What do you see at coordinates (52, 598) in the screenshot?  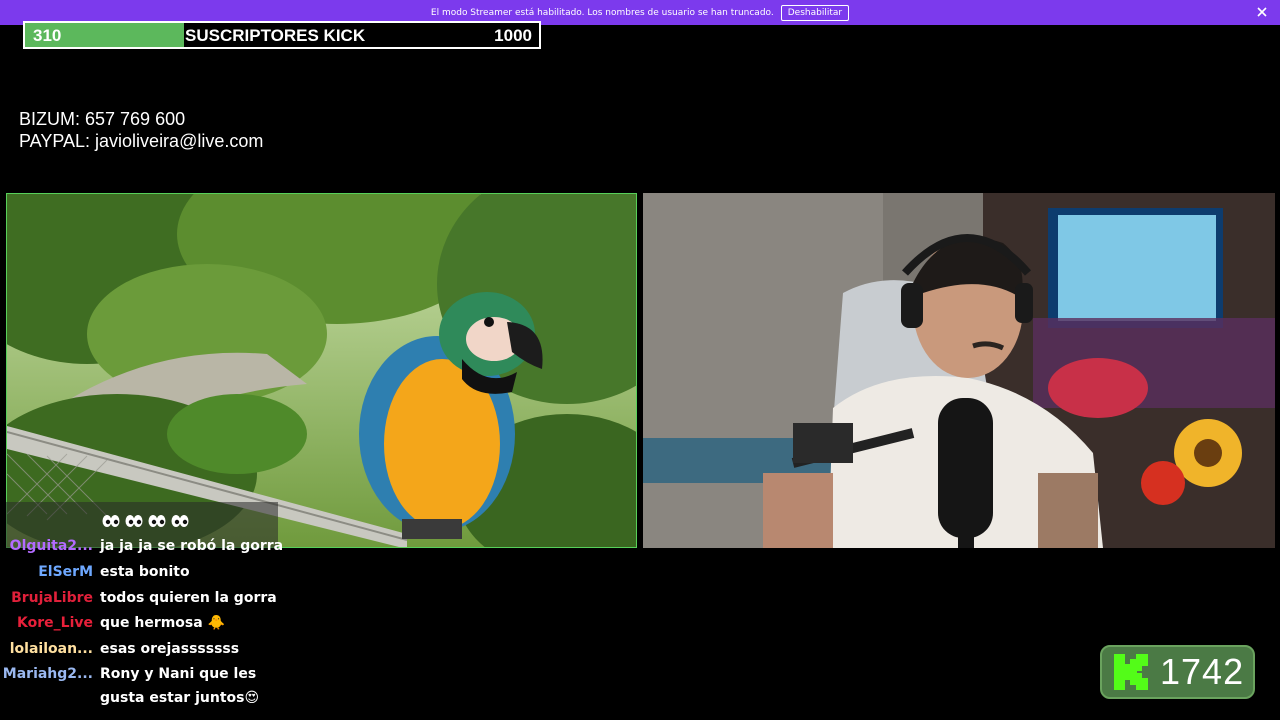 I see `chat-username: BrujaLibre` at bounding box center [52, 598].